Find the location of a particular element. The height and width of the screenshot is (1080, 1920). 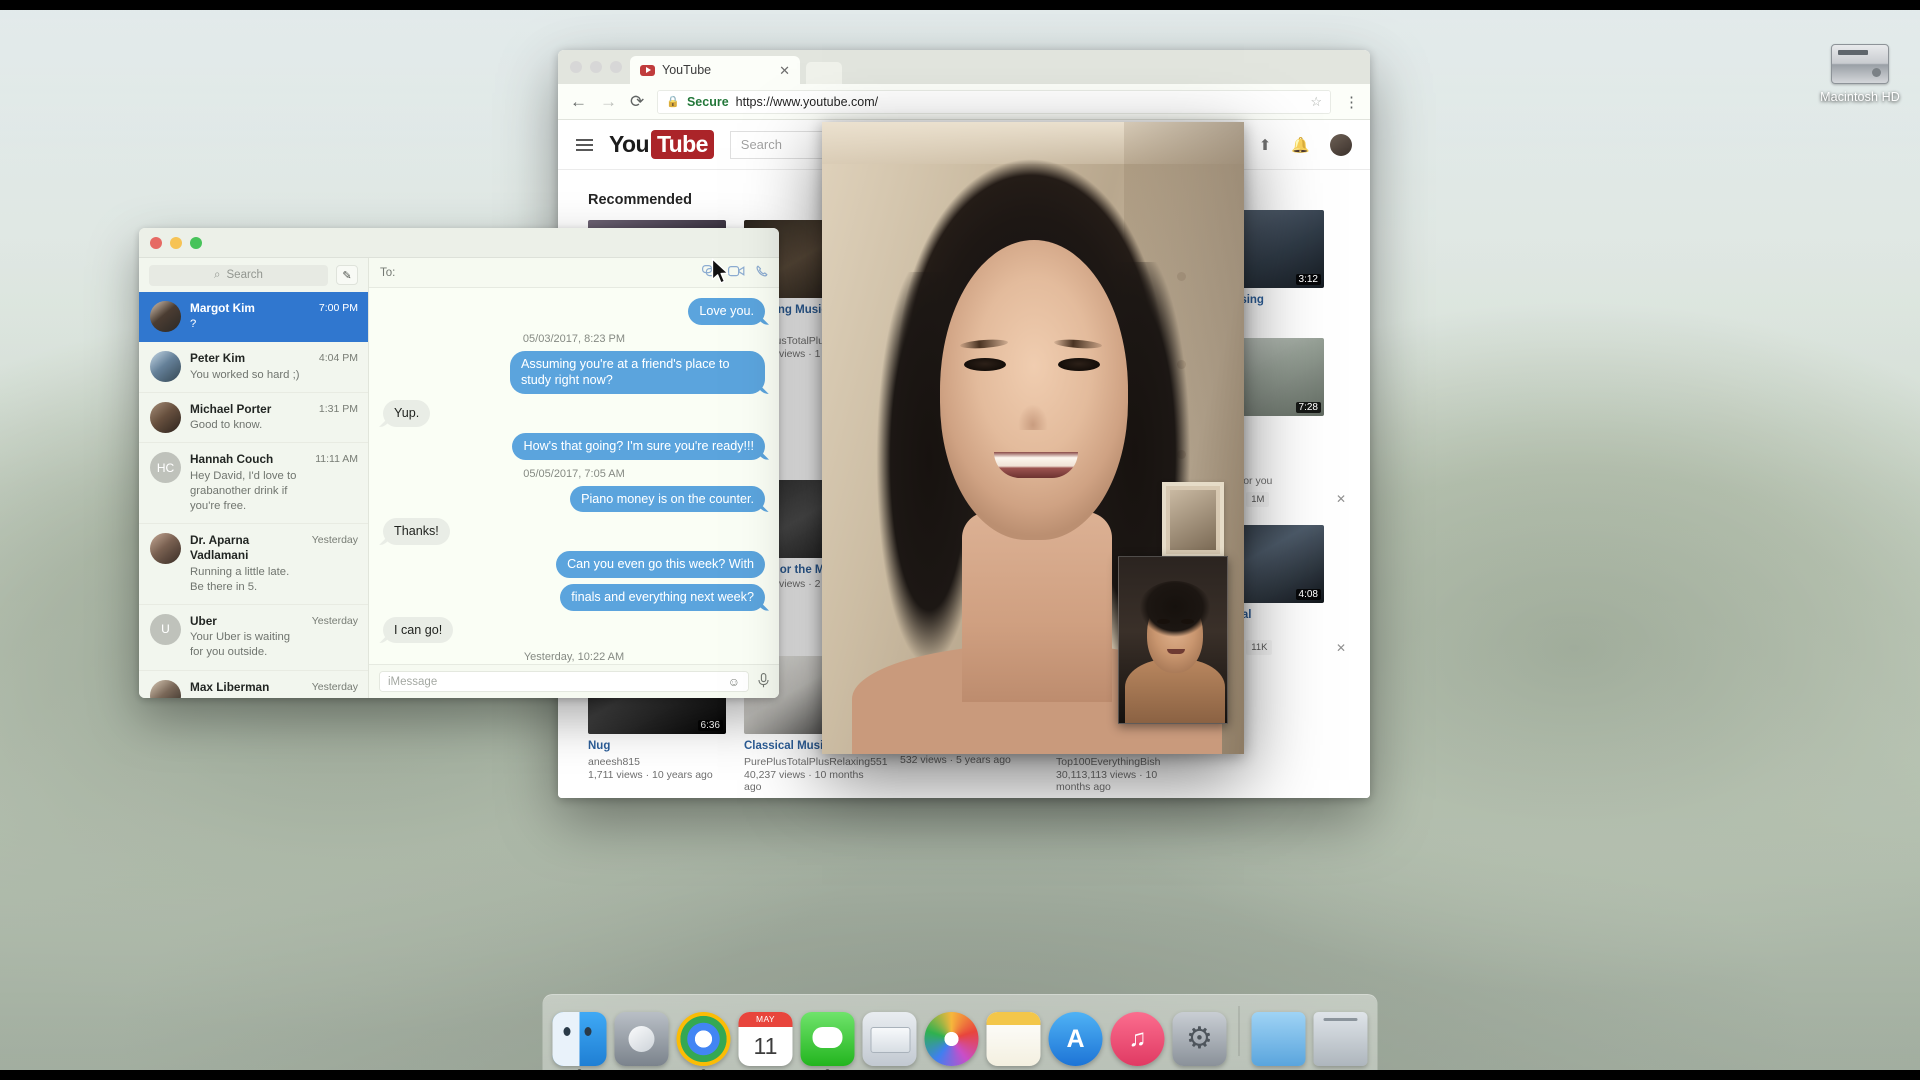

message-compose-bar: iMessage ☺ is located at coordinates (574, 681).